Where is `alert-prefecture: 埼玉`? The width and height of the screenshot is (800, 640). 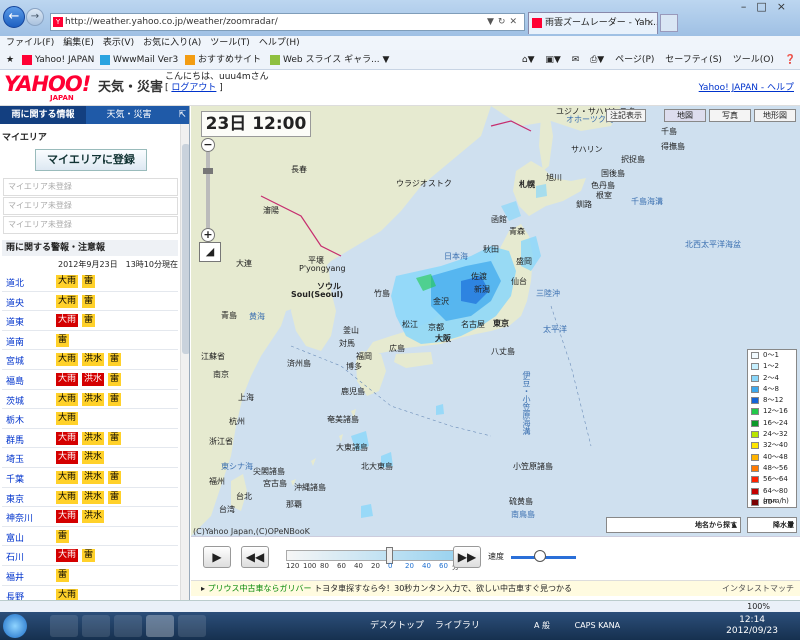
alert-prefecture: 埼玉 is located at coordinates (15, 458).